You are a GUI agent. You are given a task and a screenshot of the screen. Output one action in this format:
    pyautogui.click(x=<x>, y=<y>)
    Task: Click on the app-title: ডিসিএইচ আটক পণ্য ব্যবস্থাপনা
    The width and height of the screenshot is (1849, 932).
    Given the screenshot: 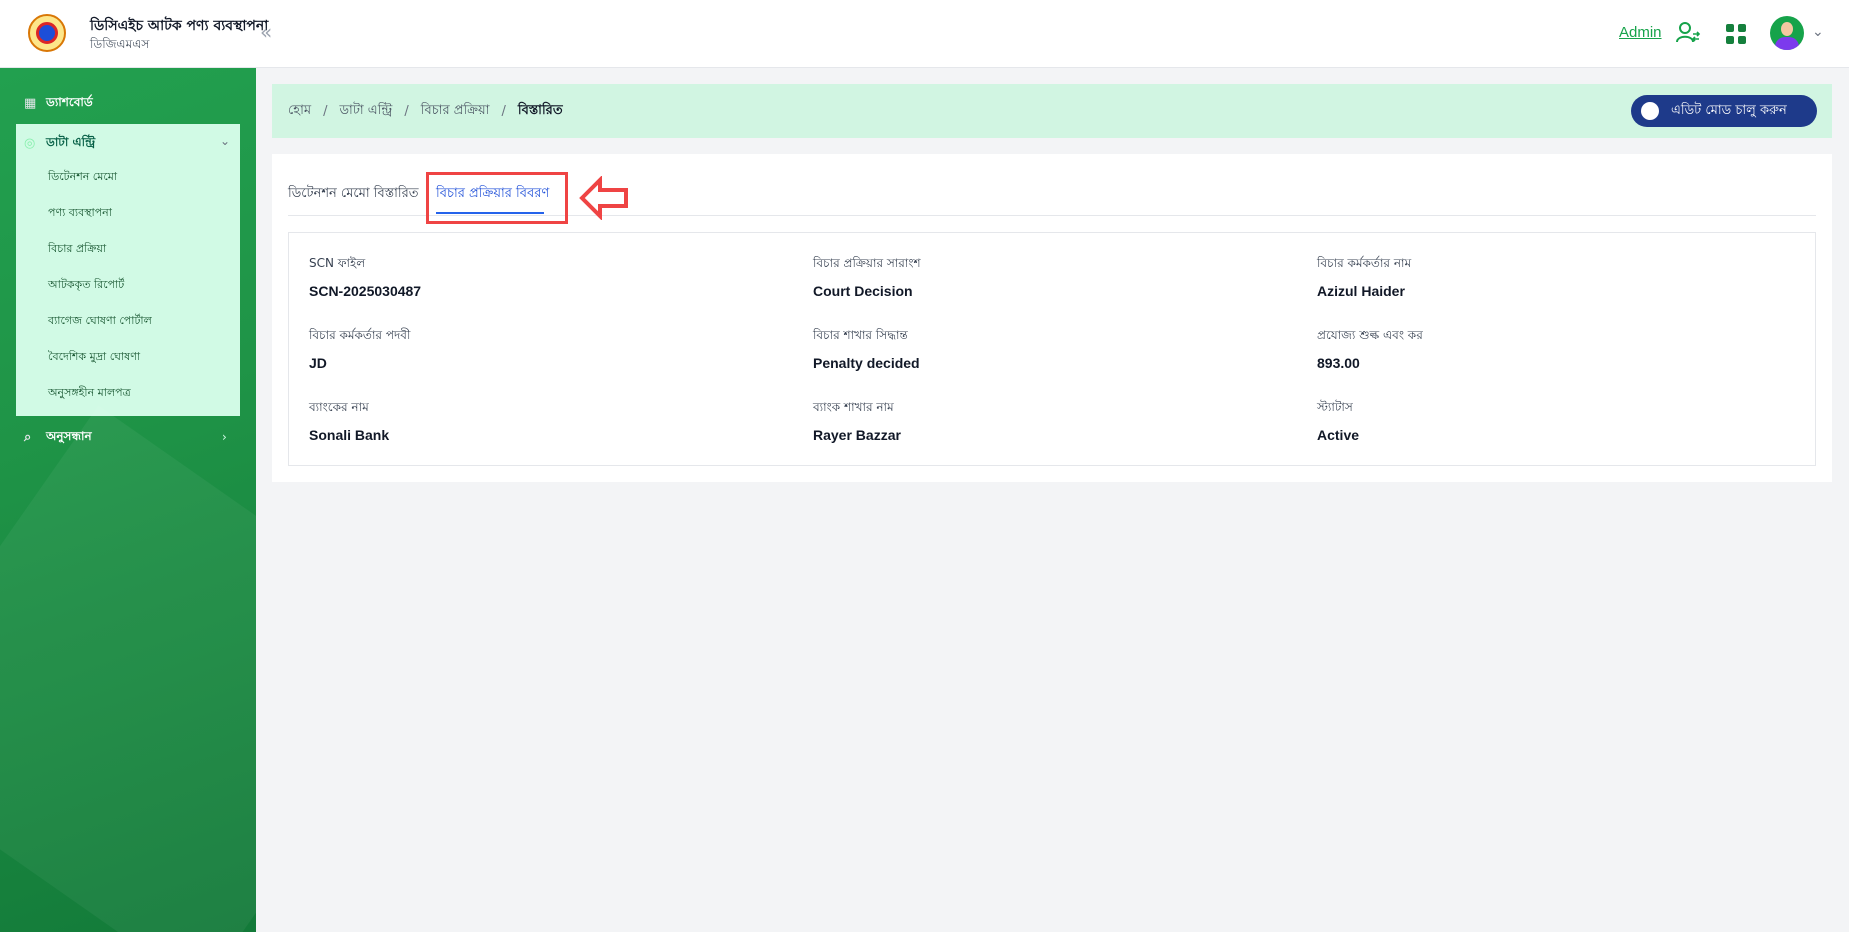 What is the action you would take?
    pyautogui.click(x=179, y=26)
    